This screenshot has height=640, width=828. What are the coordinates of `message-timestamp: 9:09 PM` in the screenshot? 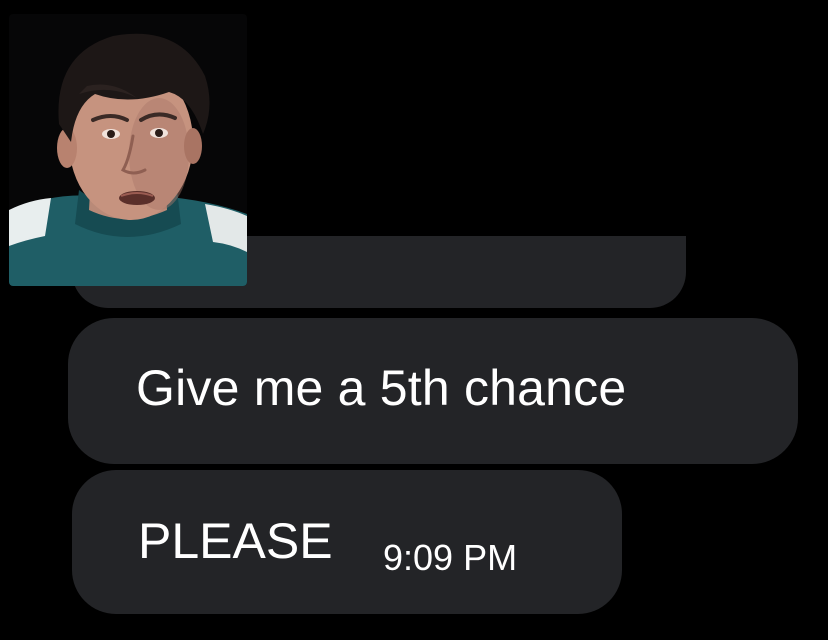 It's located at (450, 557).